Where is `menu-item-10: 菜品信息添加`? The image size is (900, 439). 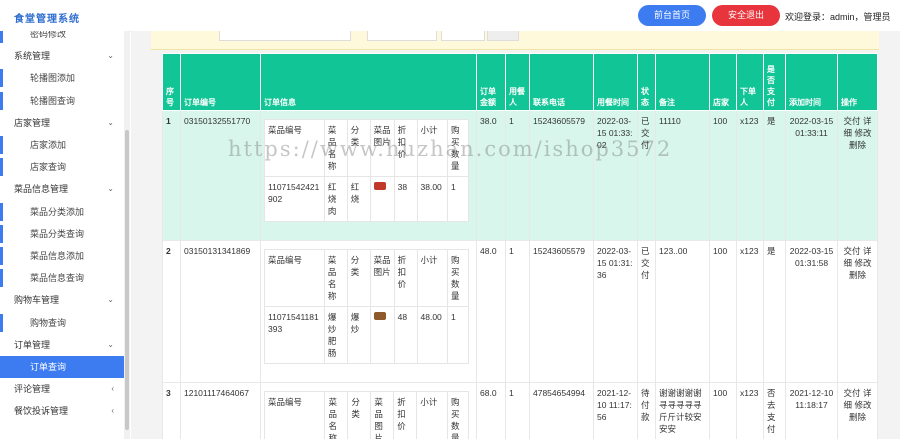
menu-item-10: 菜品信息添加 is located at coordinates (62, 256).